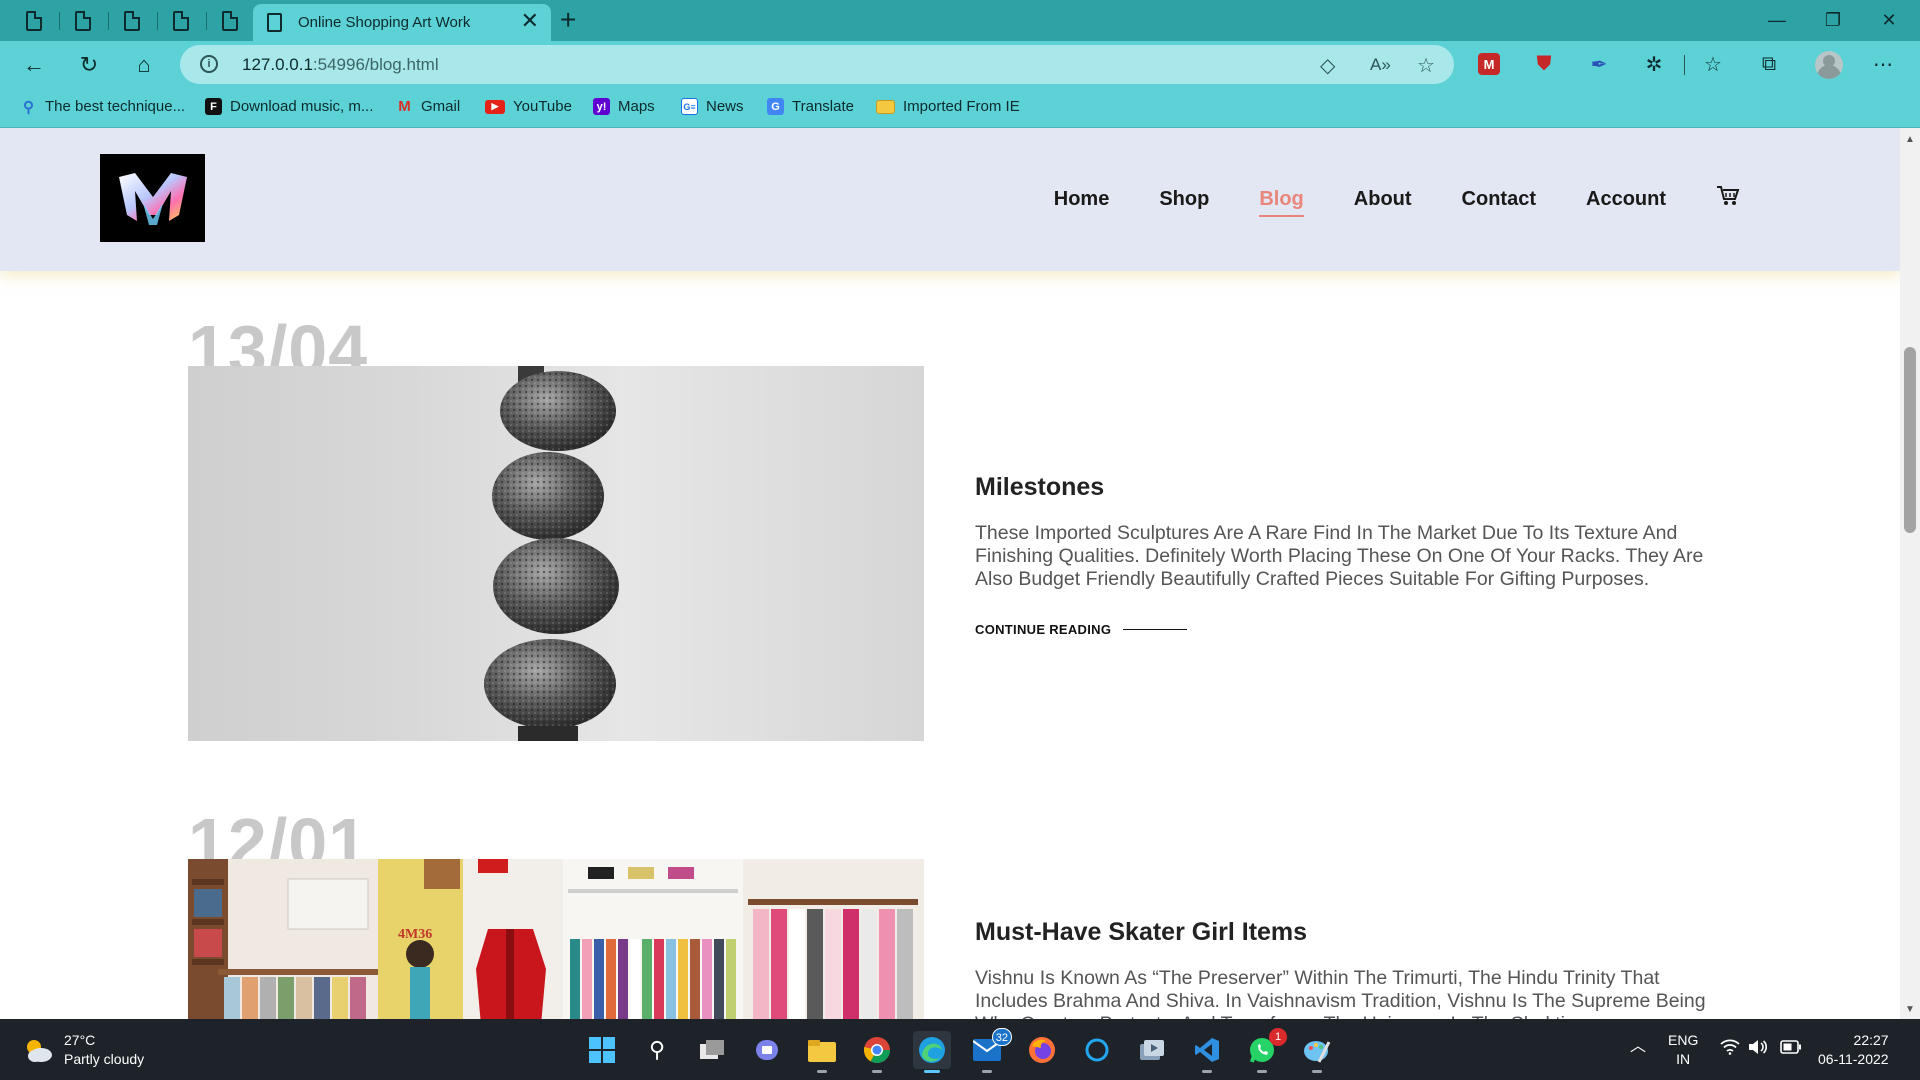  Describe the element at coordinates (384, 22) in the screenshot. I see `tab-title: Online Shopping Art Work` at that location.